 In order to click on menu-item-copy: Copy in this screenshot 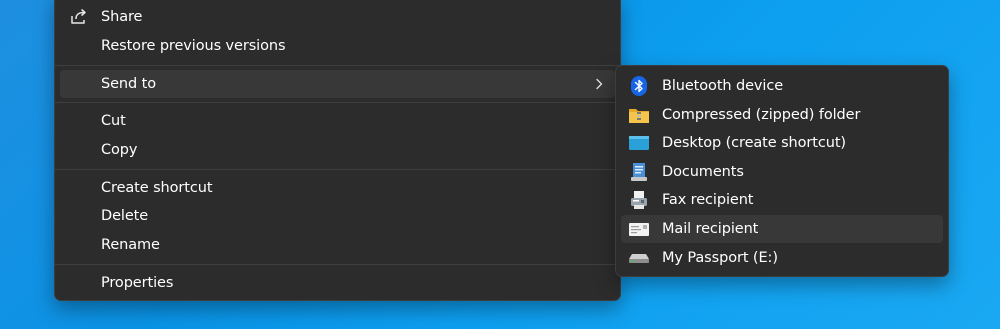, I will do `click(337, 150)`.